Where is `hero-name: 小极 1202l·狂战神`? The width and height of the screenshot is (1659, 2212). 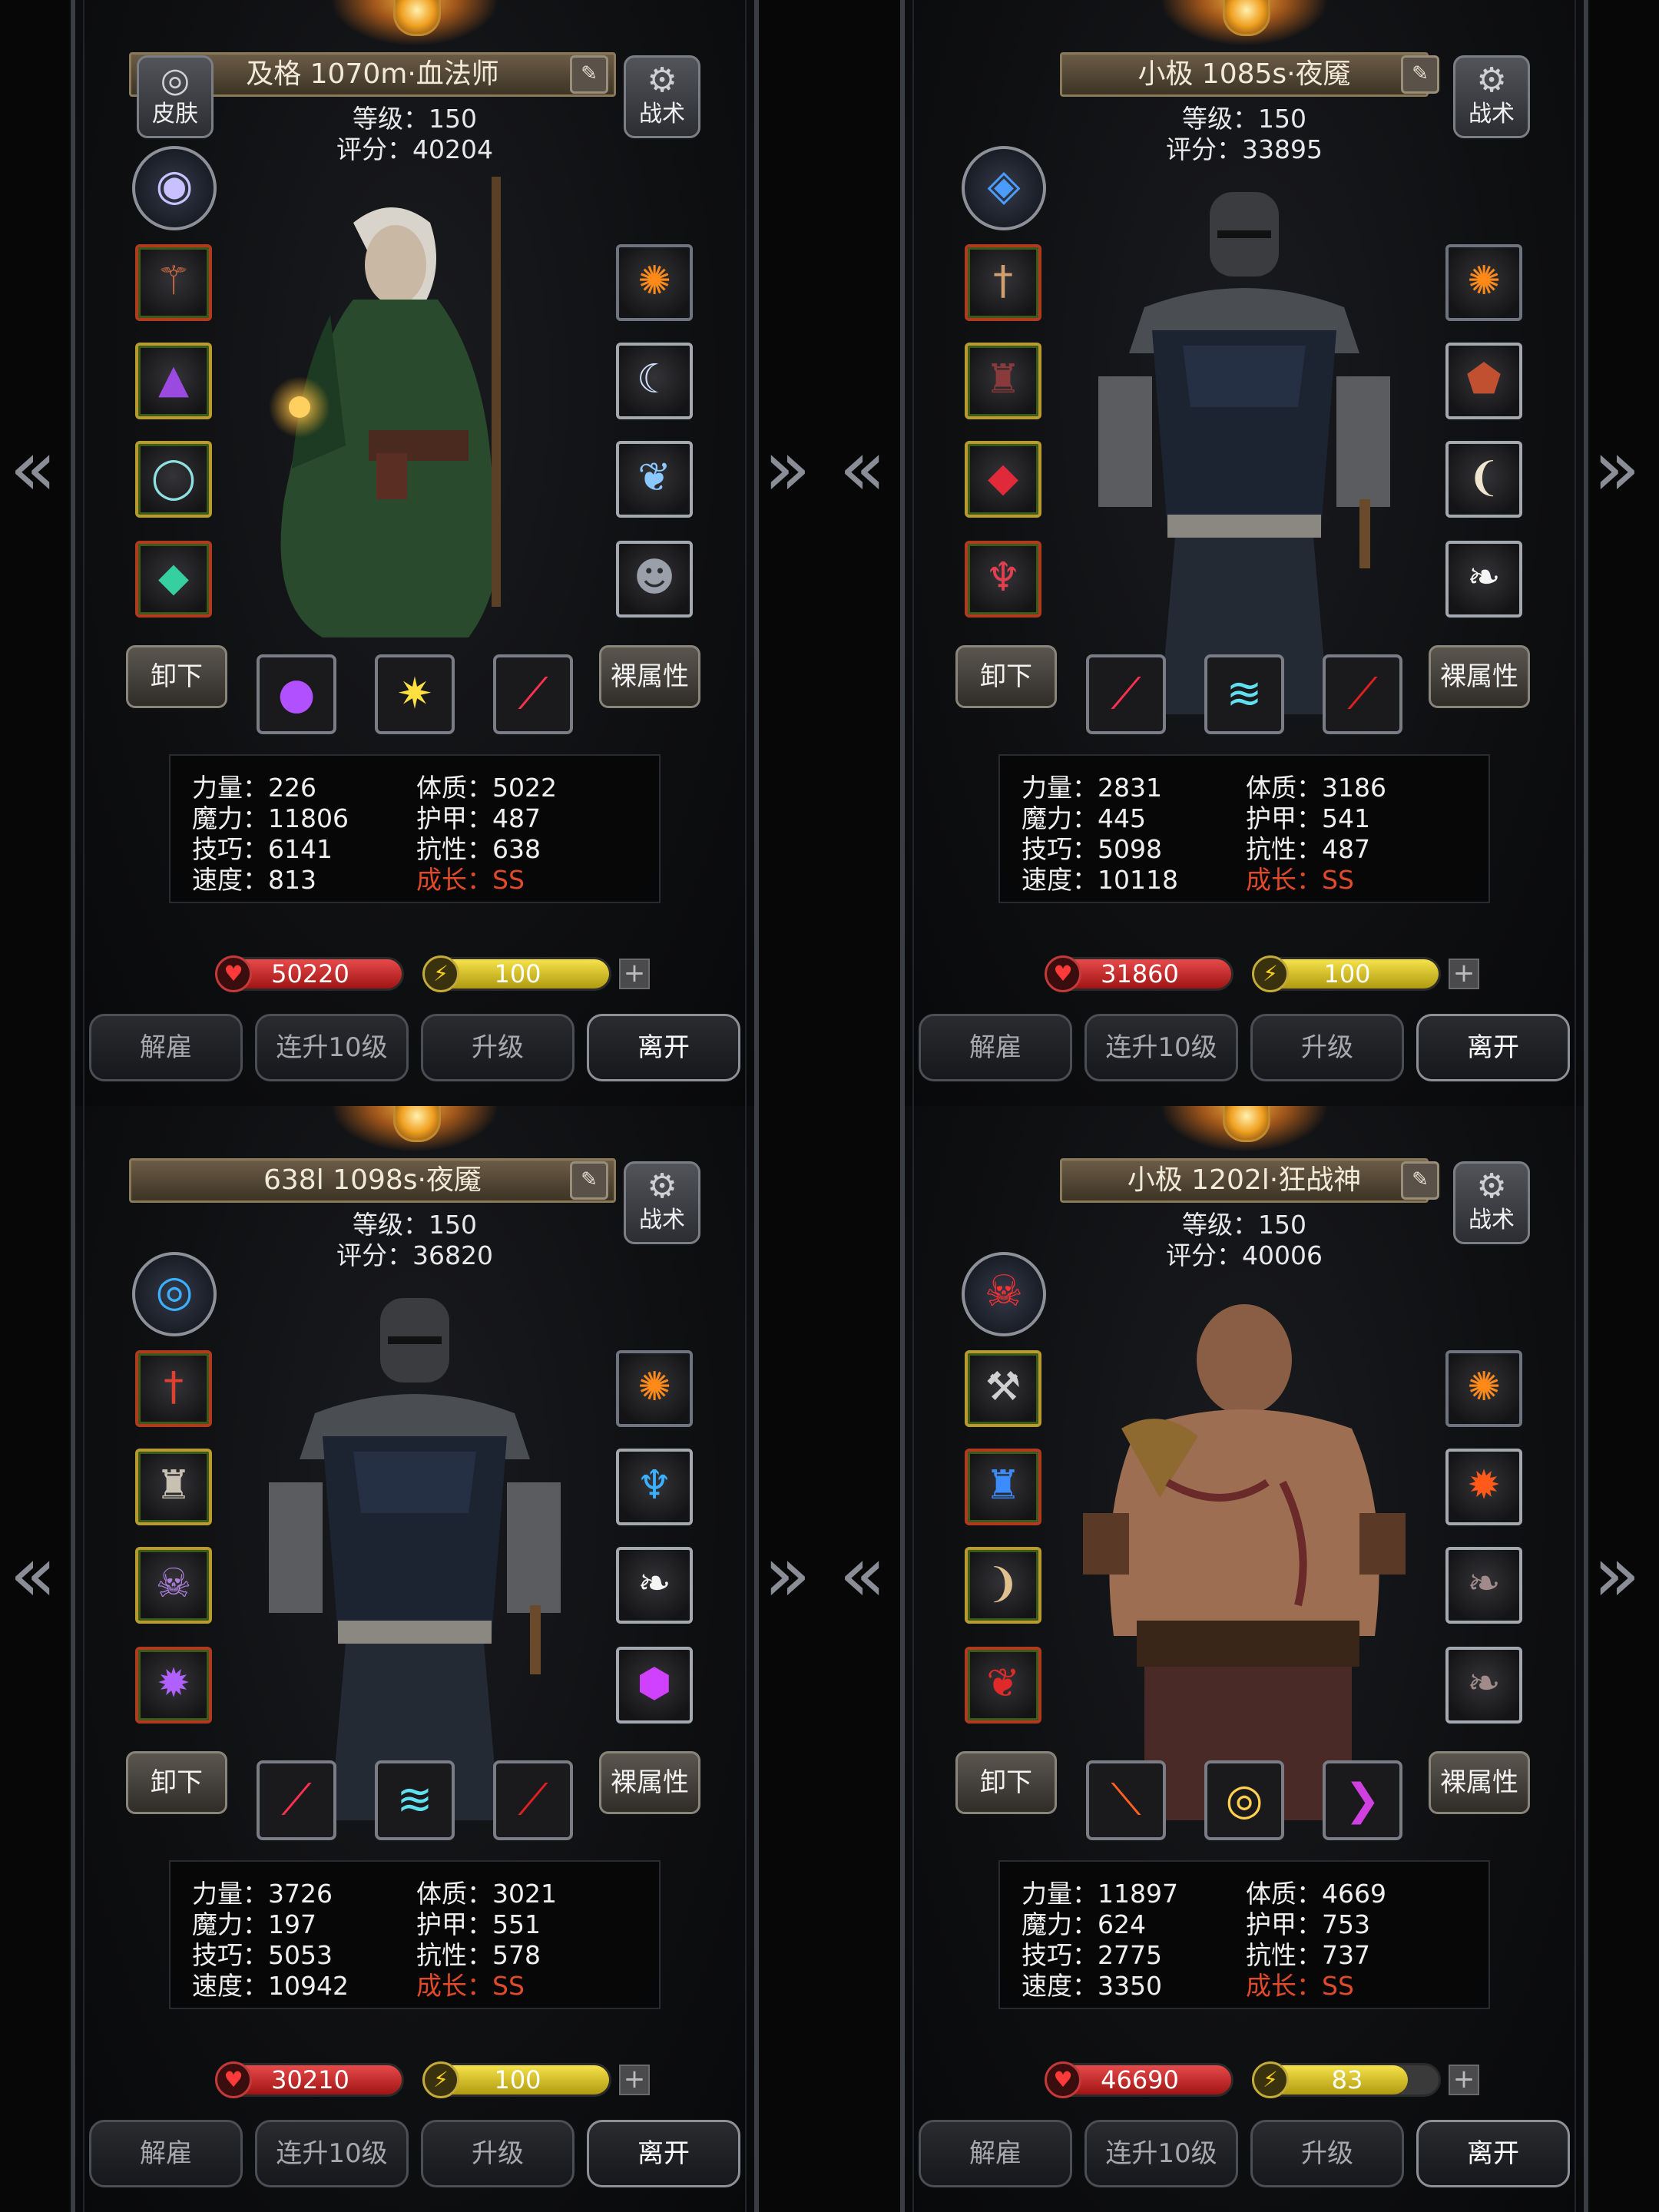 hero-name: 小极 1202l·狂战神 is located at coordinates (1245, 1180).